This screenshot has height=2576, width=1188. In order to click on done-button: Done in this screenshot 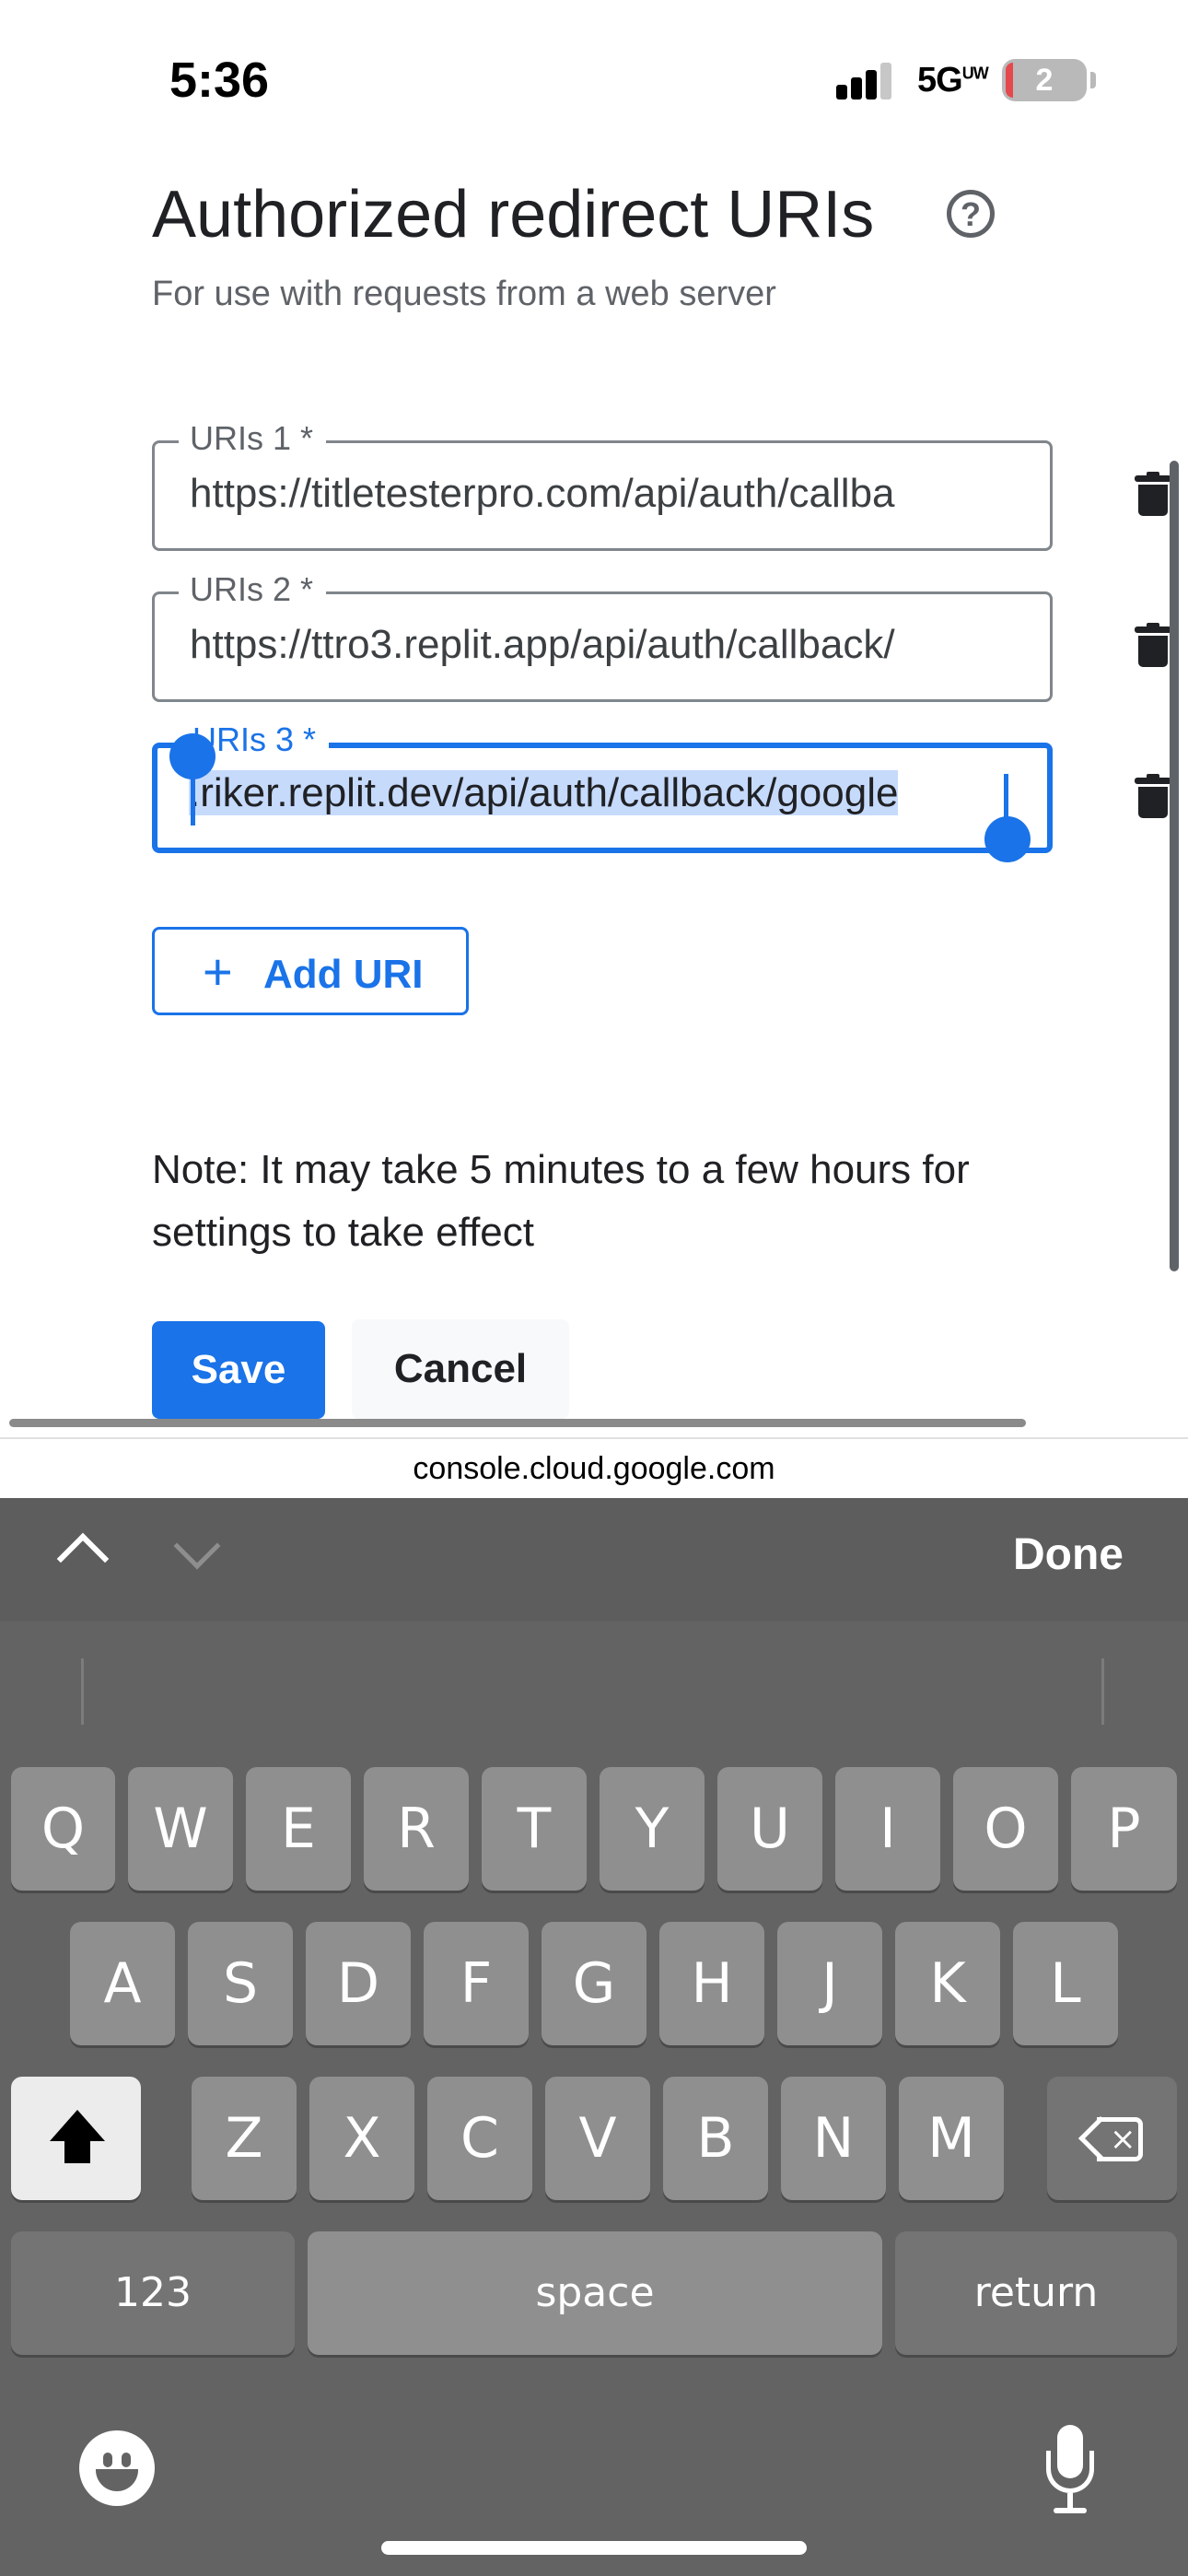, I will do `click(1068, 1554)`.